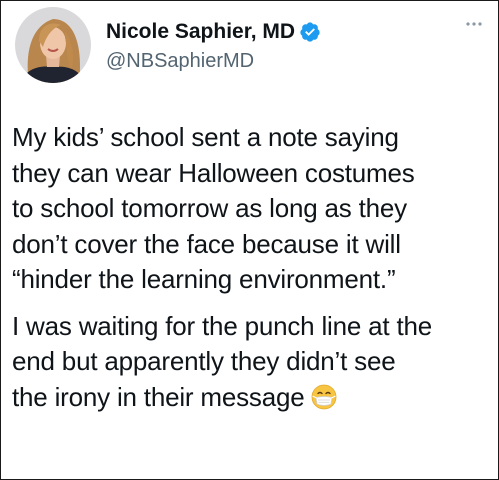  Describe the element at coordinates (474, 24) in the screenshot. I see `more-options-icon` at that location.